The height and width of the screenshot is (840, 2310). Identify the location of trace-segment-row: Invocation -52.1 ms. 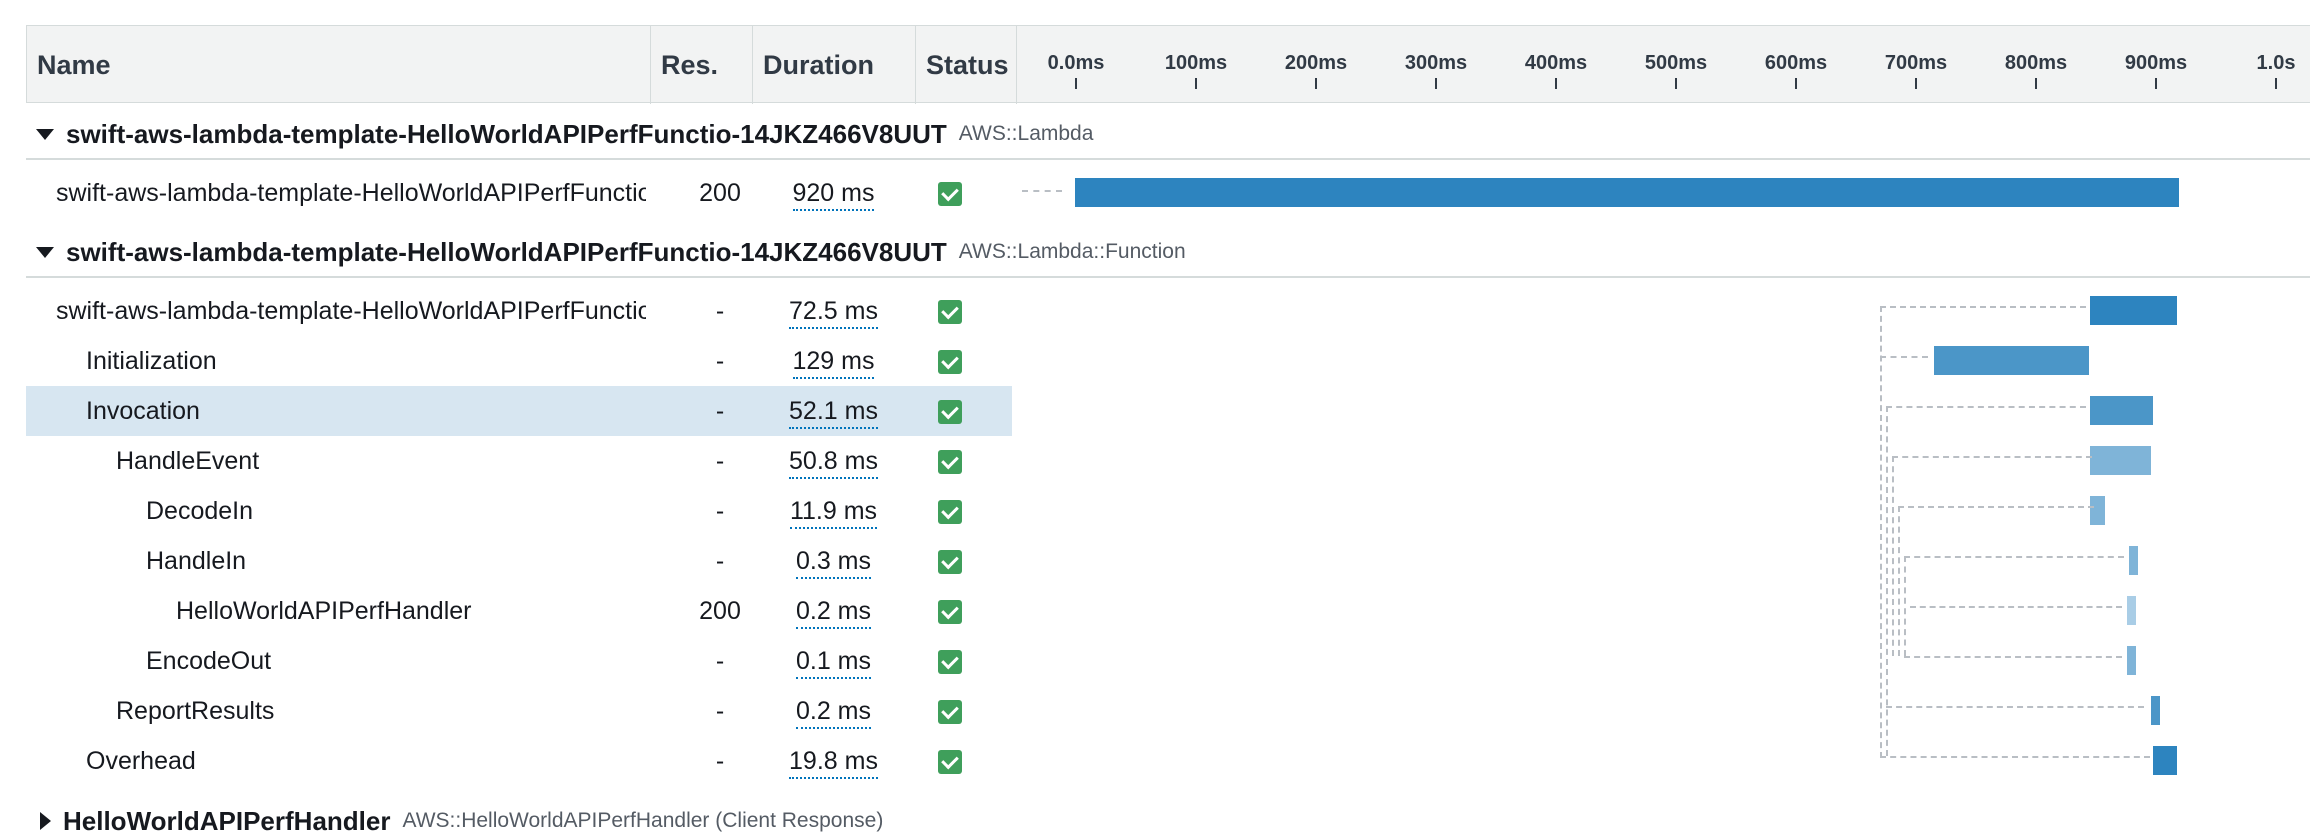
(519, 411).